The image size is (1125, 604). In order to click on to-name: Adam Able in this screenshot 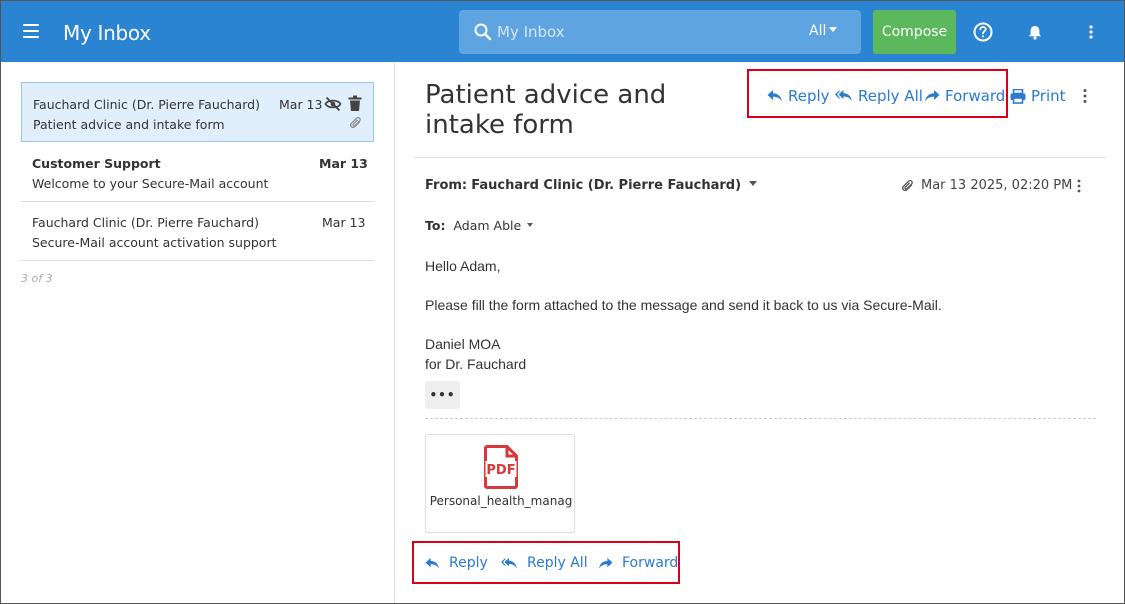, I will do `click(487, 225)`.